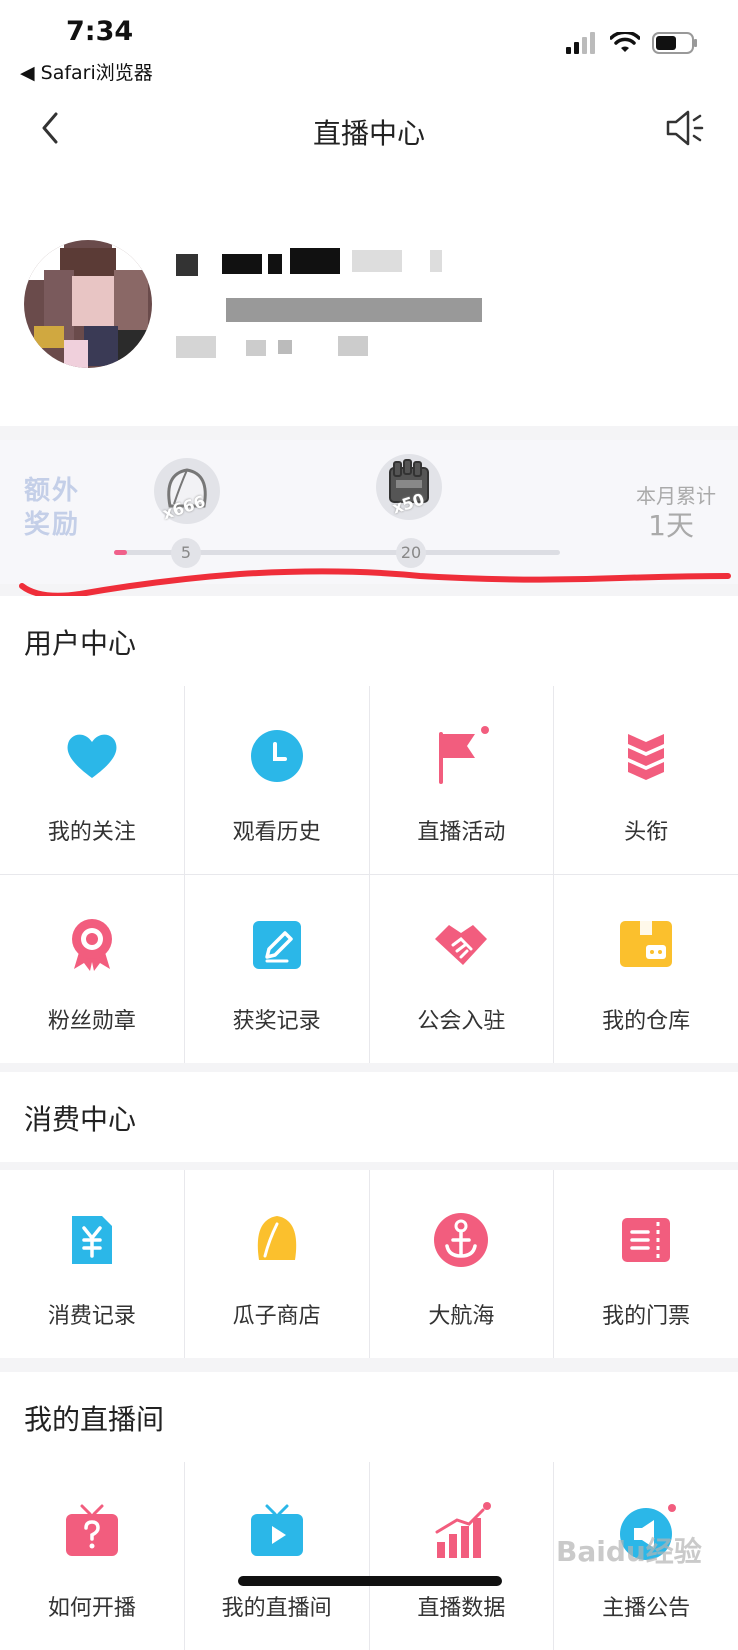 The height and width of the screenshot is (1650, 738). Describe the element at coordinates (369, 641) in the screenshot. I see `section-user-center: 用户中心` at that location.